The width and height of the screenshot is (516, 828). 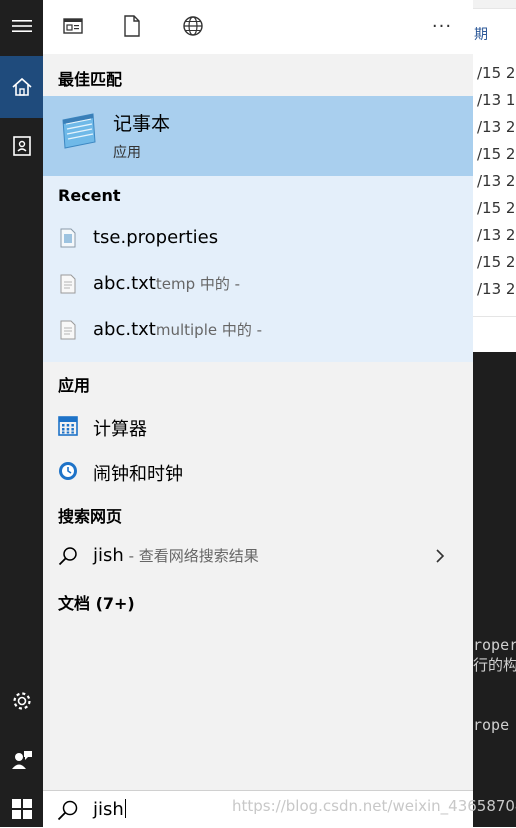 What do you see at coordinates (68, 471) in the screenshot?
I see `alarm-clock-icon` at bounding box center [68, 471].